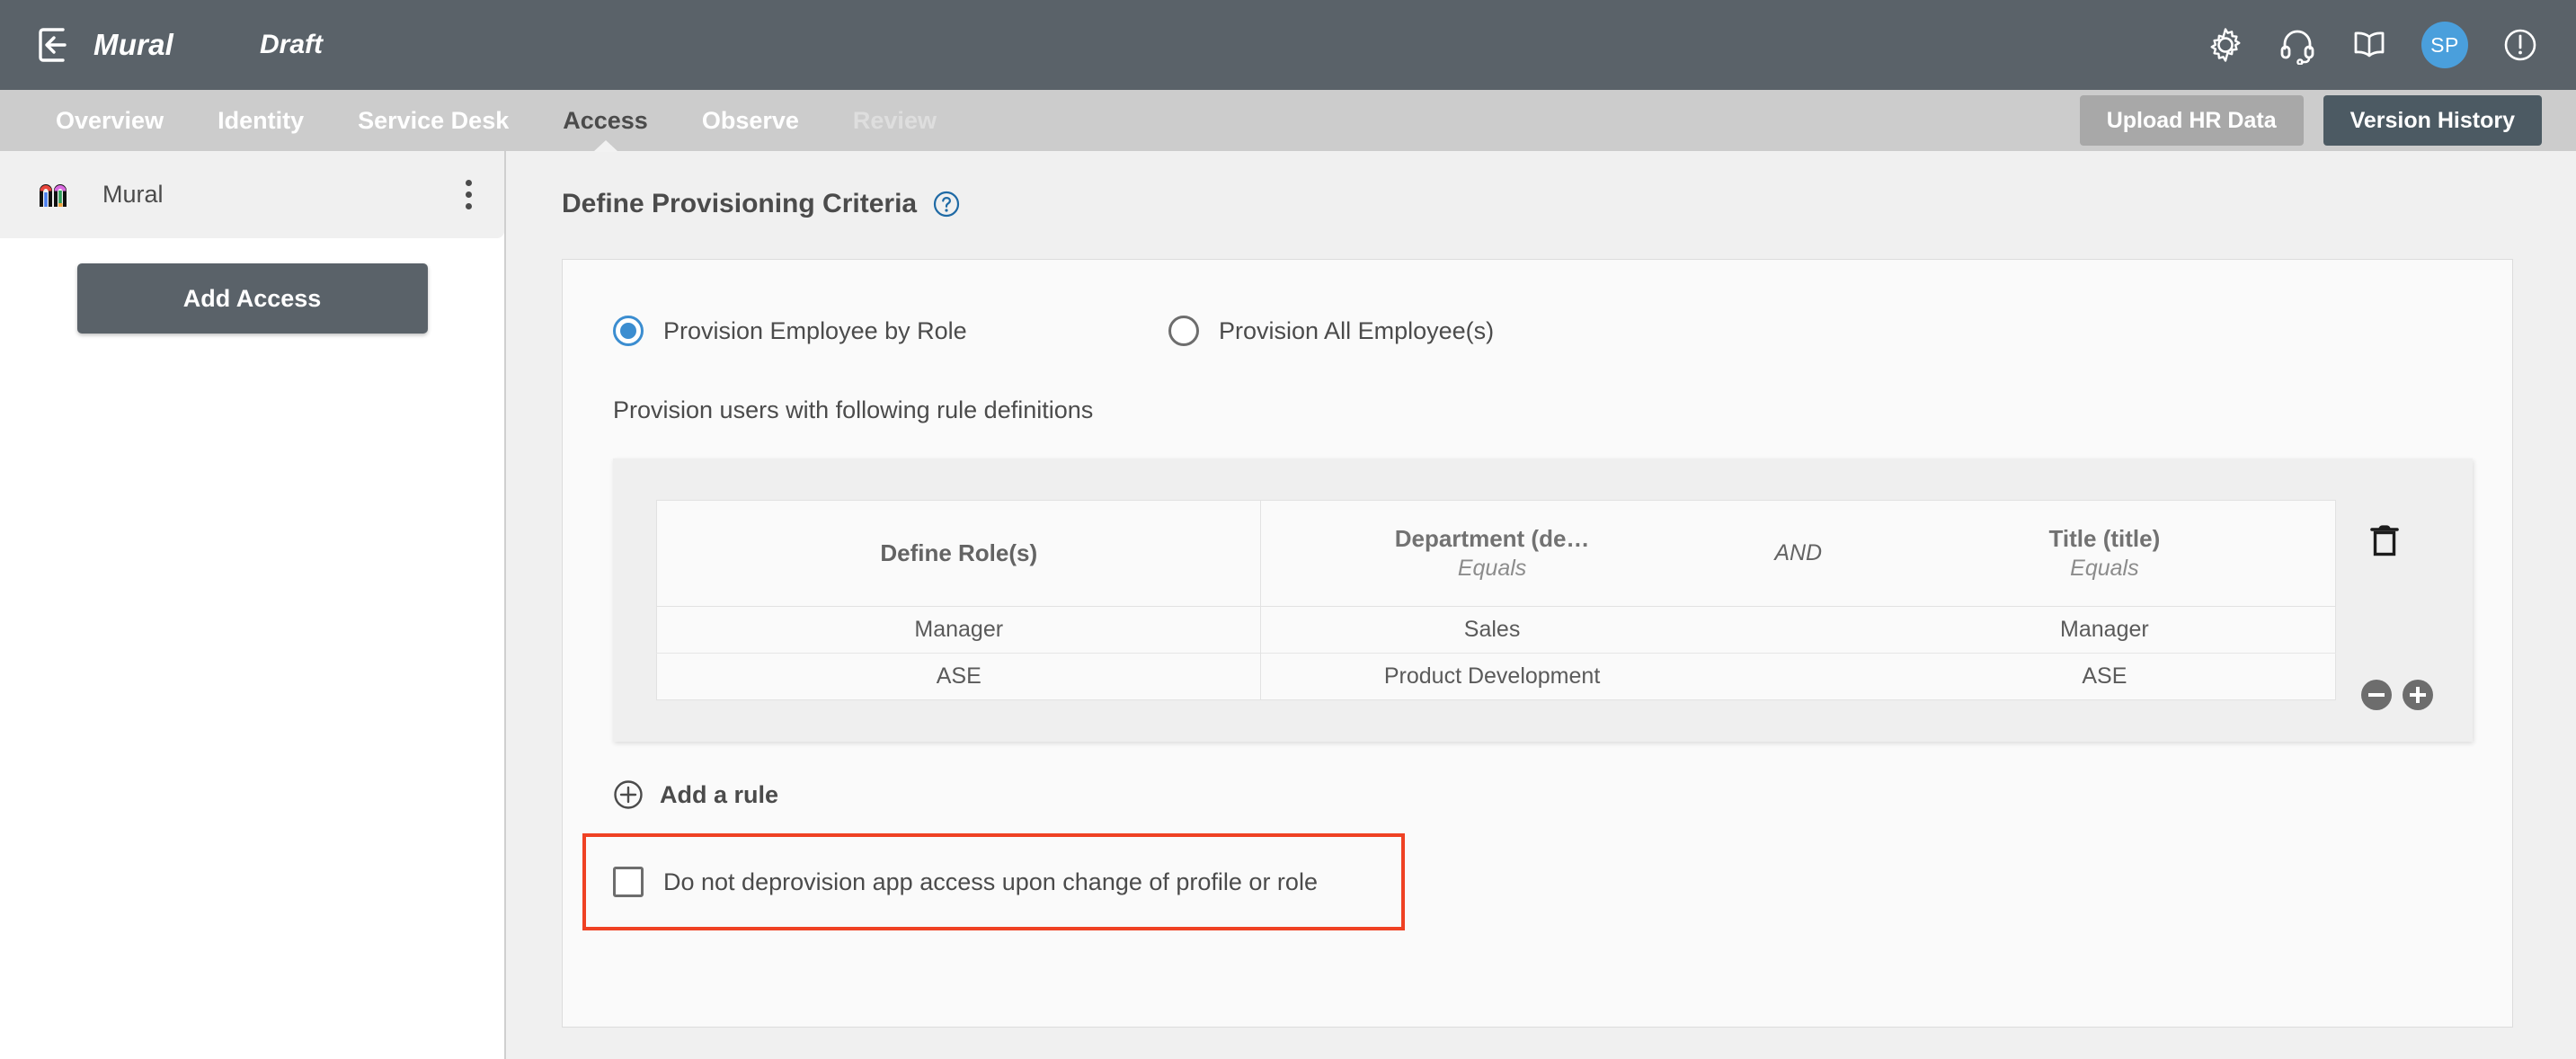 The height and width of the screenshot is (1059, 2576). What do you see at coordinates (605, 121) in the screenshot?
I see `tab-access: Access` at bounding box center [605, 121].